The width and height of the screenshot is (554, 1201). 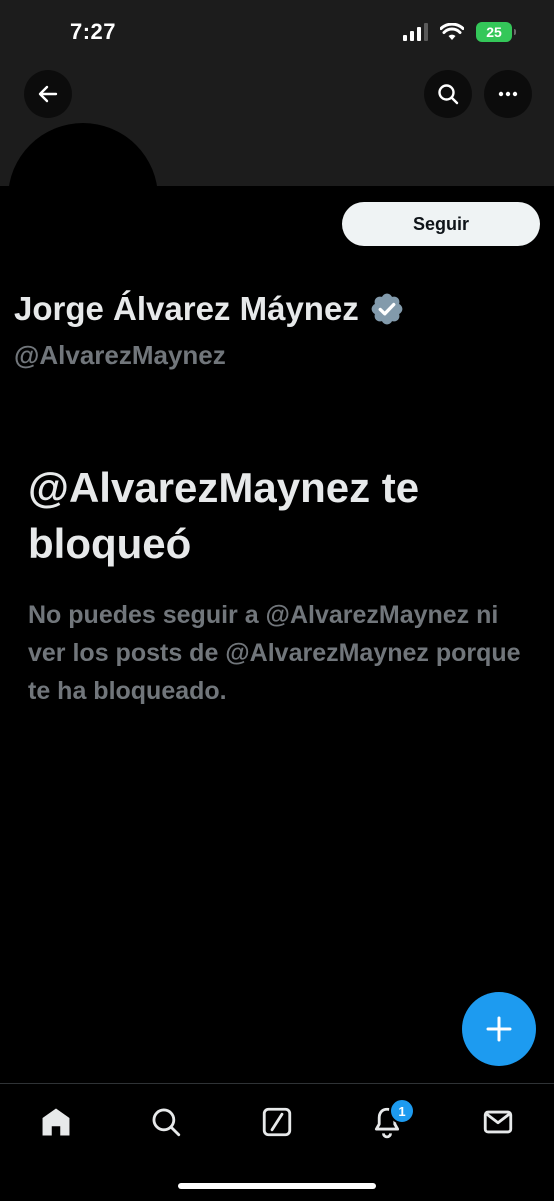 I want to click on nav-messages, so click(x=498, y=1122).